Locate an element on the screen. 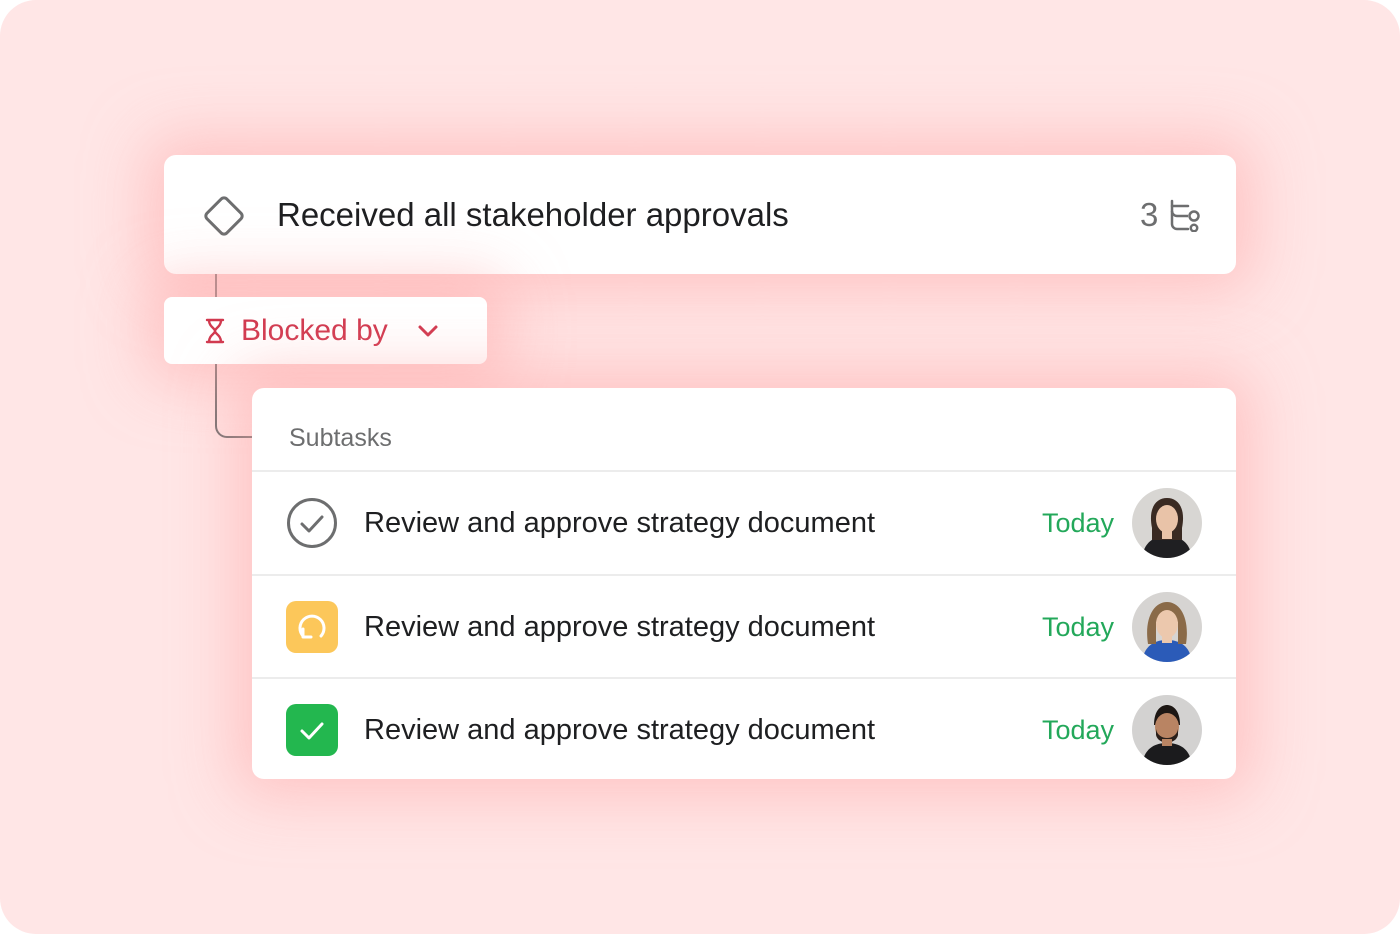  subtasks-header: Subtasks is located at coordinates (340, 438).